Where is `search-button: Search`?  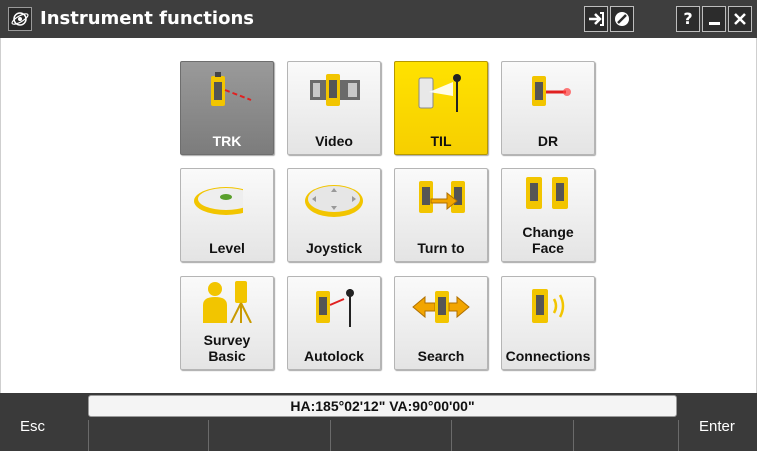 search-button: Search is located at coordinates (441, 323).